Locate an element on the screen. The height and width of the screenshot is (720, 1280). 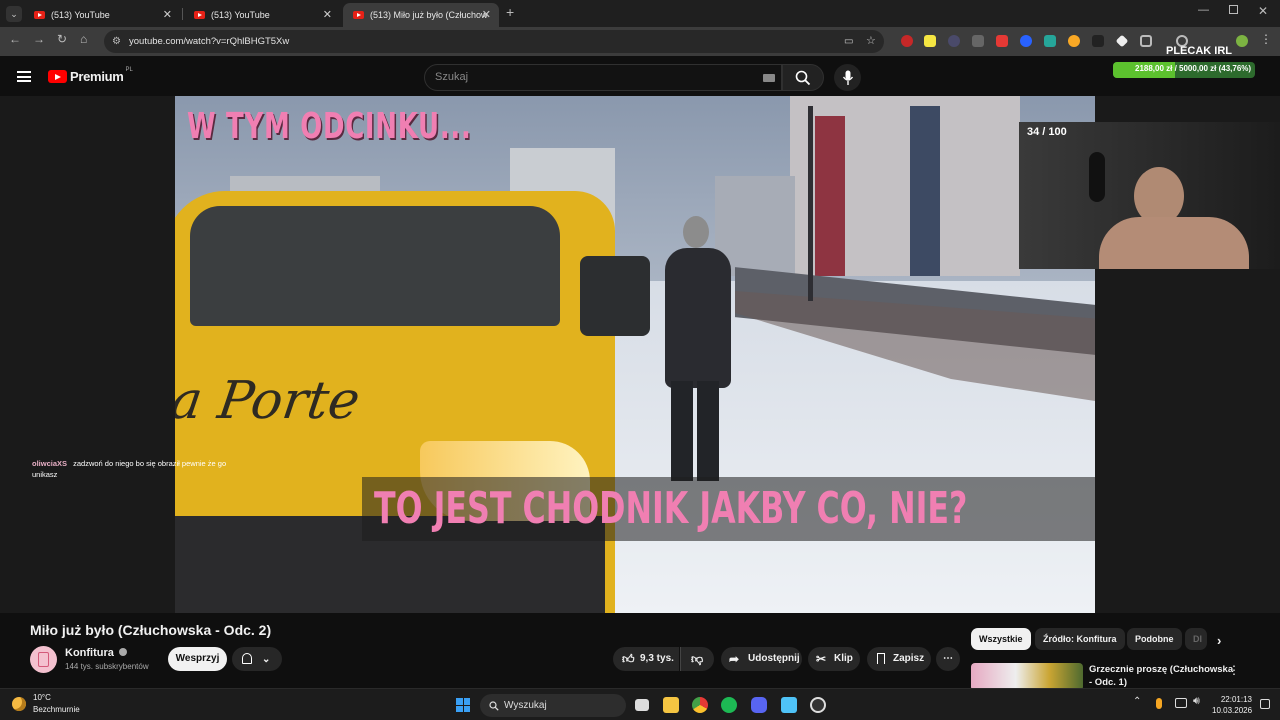
save-label: Zapisz is located at coordinates (909, 658).